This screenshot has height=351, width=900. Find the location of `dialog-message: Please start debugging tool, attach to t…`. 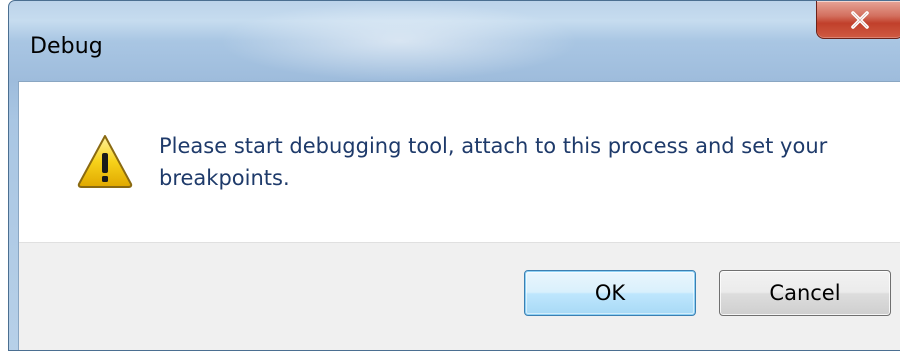

dialog-message: Please start debugging tool, attach to t… is located at coordinates (493, 162).